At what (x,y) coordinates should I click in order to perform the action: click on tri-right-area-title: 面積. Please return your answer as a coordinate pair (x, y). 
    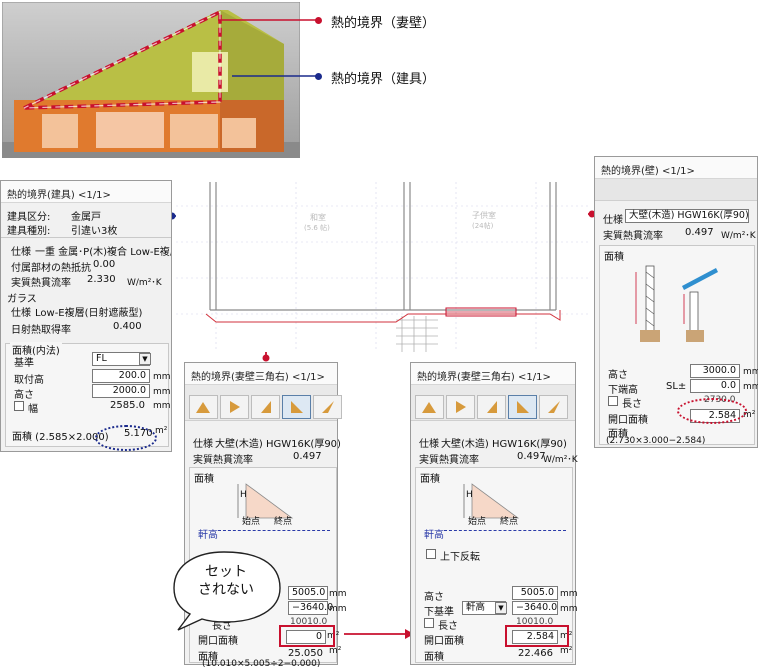
    Looking at the image, I should click on (430, 479).